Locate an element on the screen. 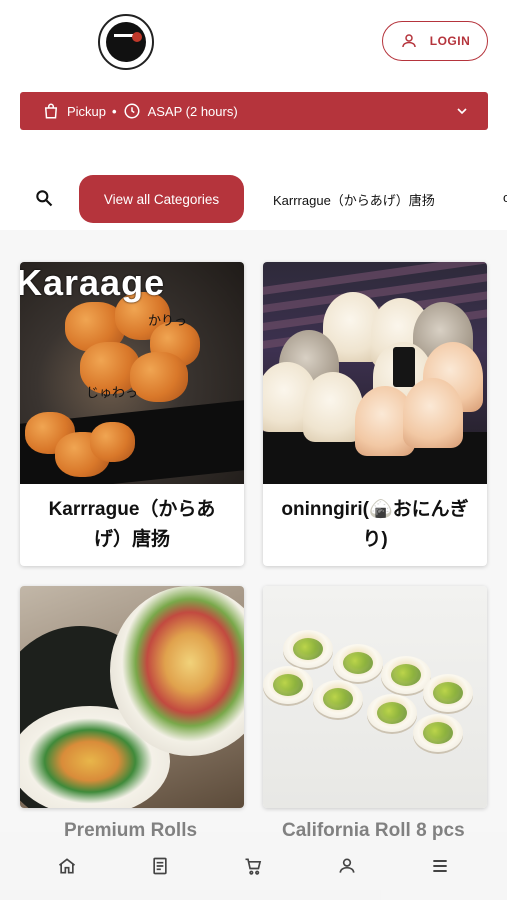  nav-home is located at coordinates (67, 866).